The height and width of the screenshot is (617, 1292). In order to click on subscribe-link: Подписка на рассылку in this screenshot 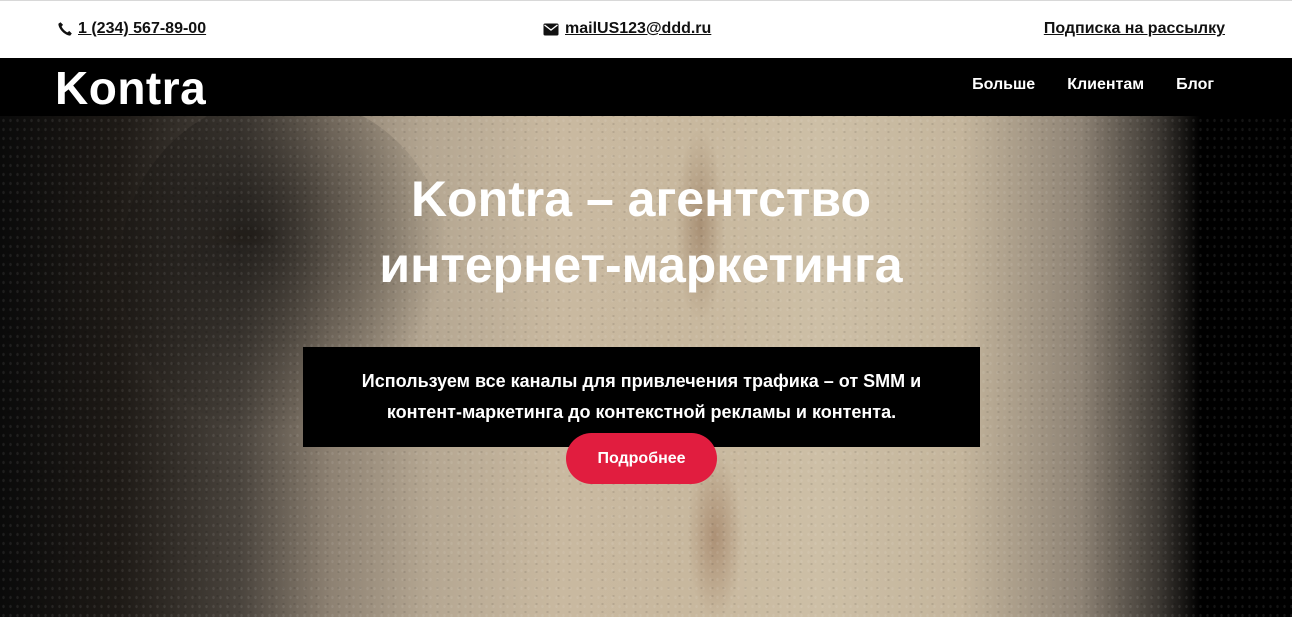, I will do `click(1134, 29)`.